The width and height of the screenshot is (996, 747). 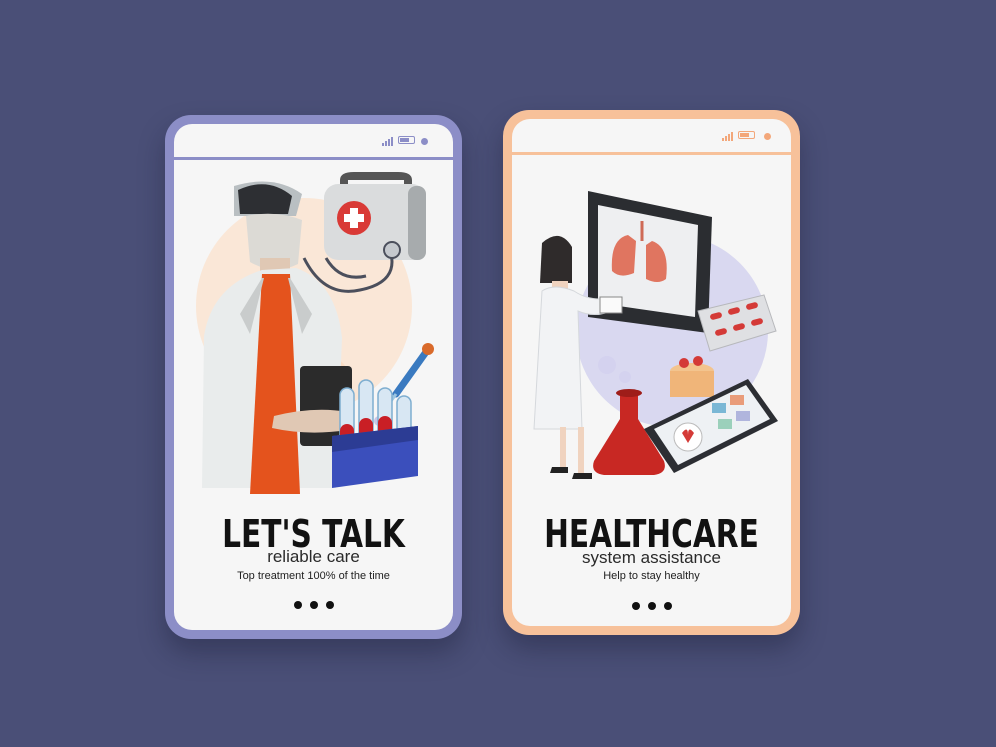 I want to click on first-aid-kit-icon, so click(x=375, y=216).